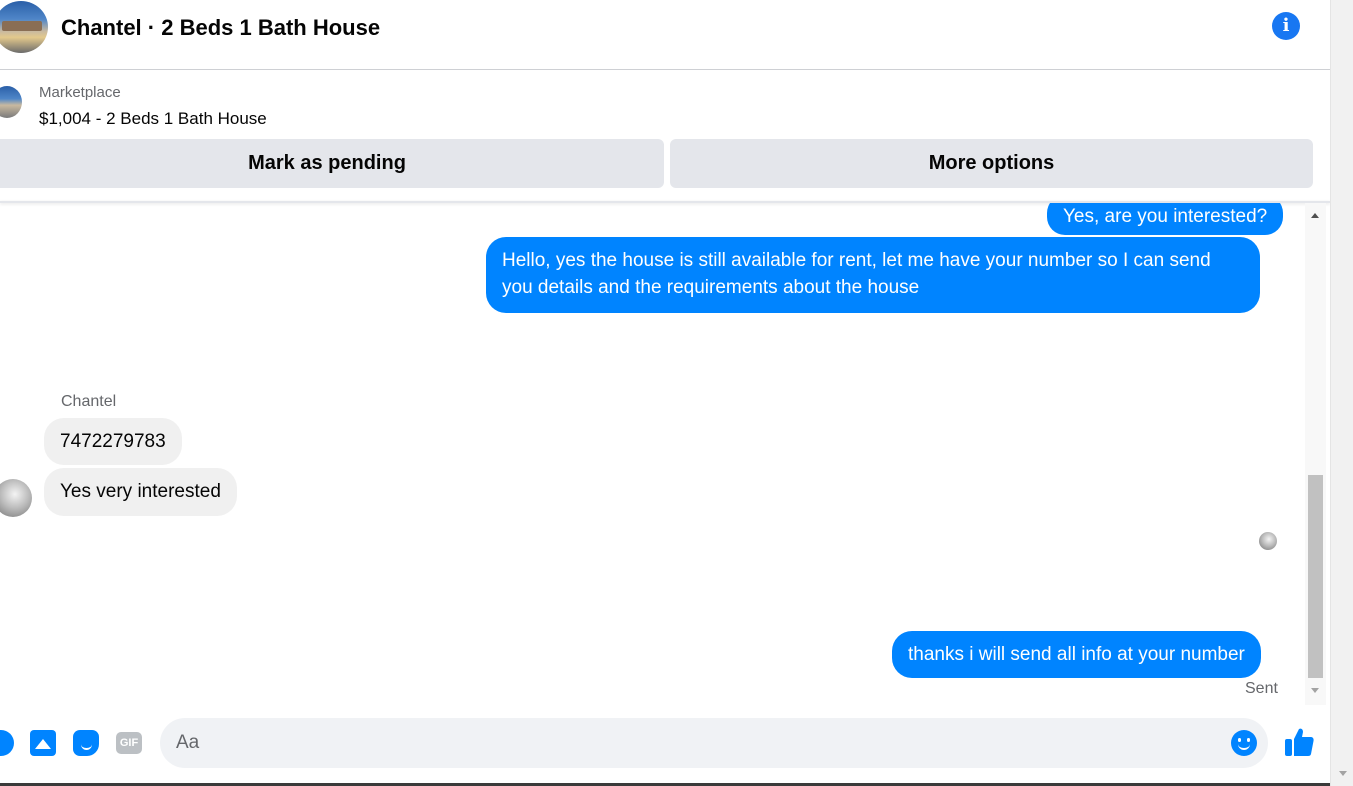 The width and height of the screenshot is (1353, 786). I want to click on scroll-up-arrow-icon, so click(1315, 215).